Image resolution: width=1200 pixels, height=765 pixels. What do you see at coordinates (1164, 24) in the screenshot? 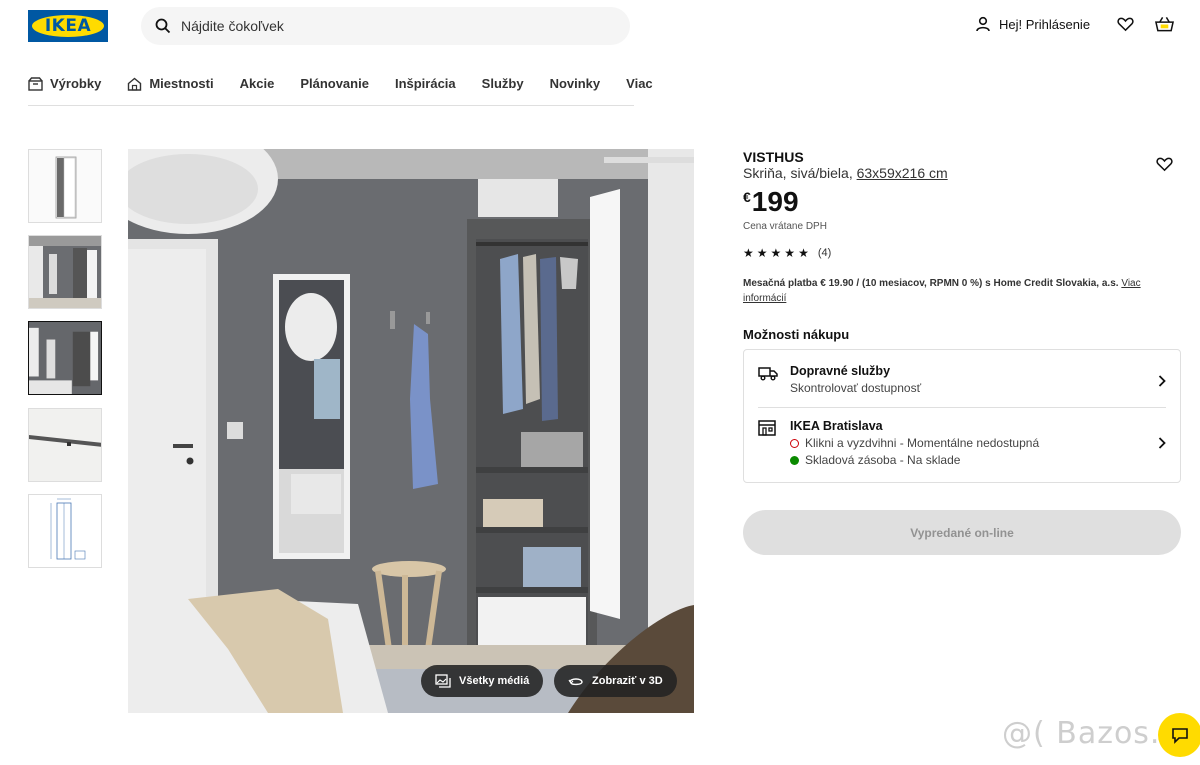
I see `cart-icon` at bounding box center [1164, 24].